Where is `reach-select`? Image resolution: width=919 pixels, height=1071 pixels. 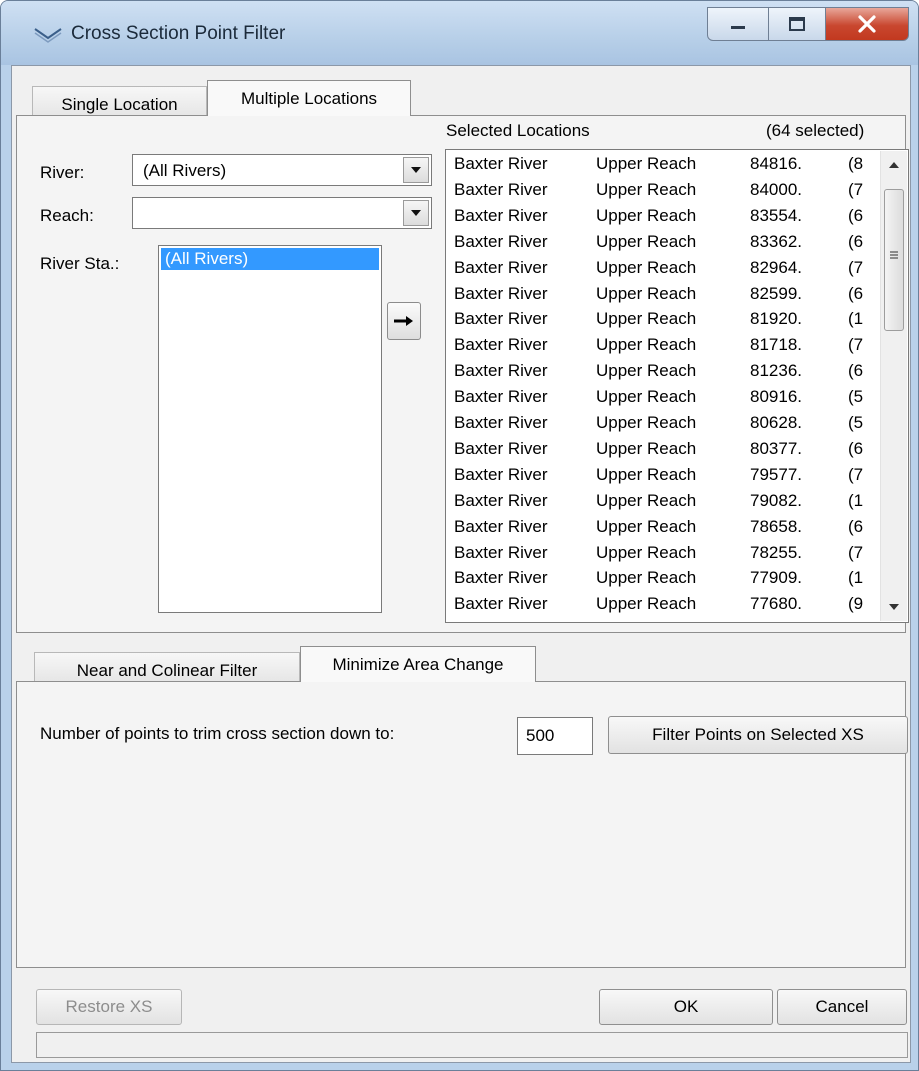
reach-select is located at coordinates (282, 213).